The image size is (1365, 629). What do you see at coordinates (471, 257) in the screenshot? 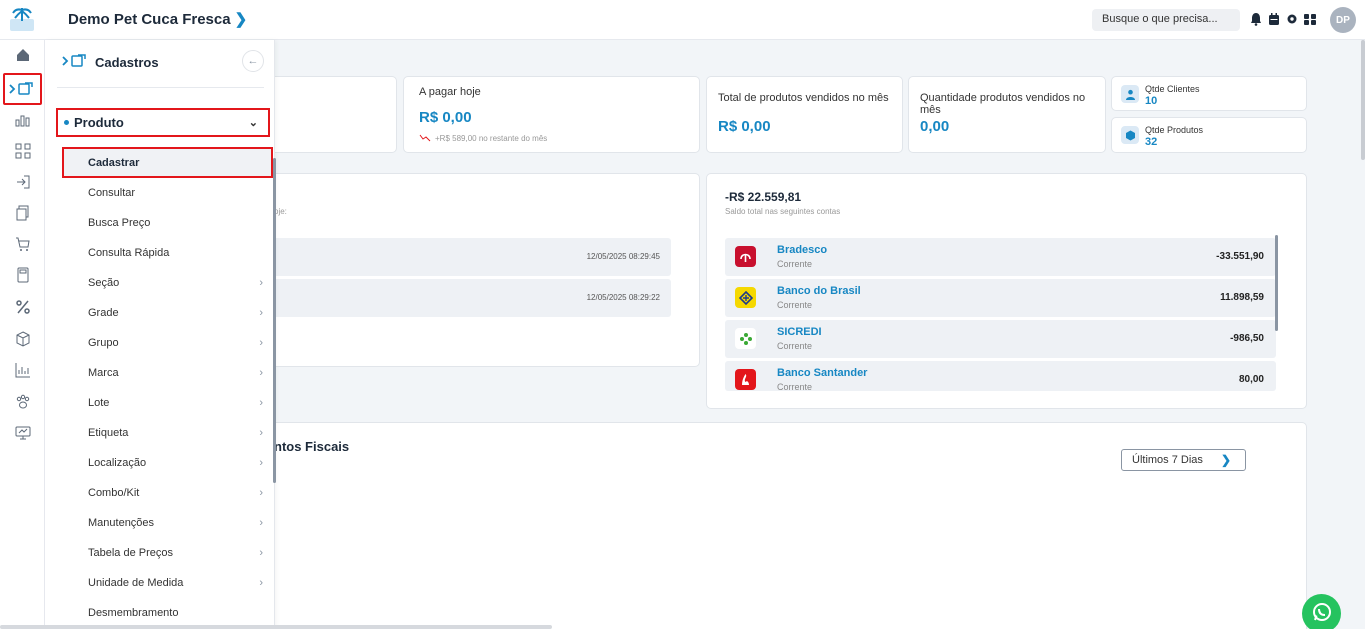
I see `activity-row: 12/05/2025 08:29:45` at bounding box center [471, 257].